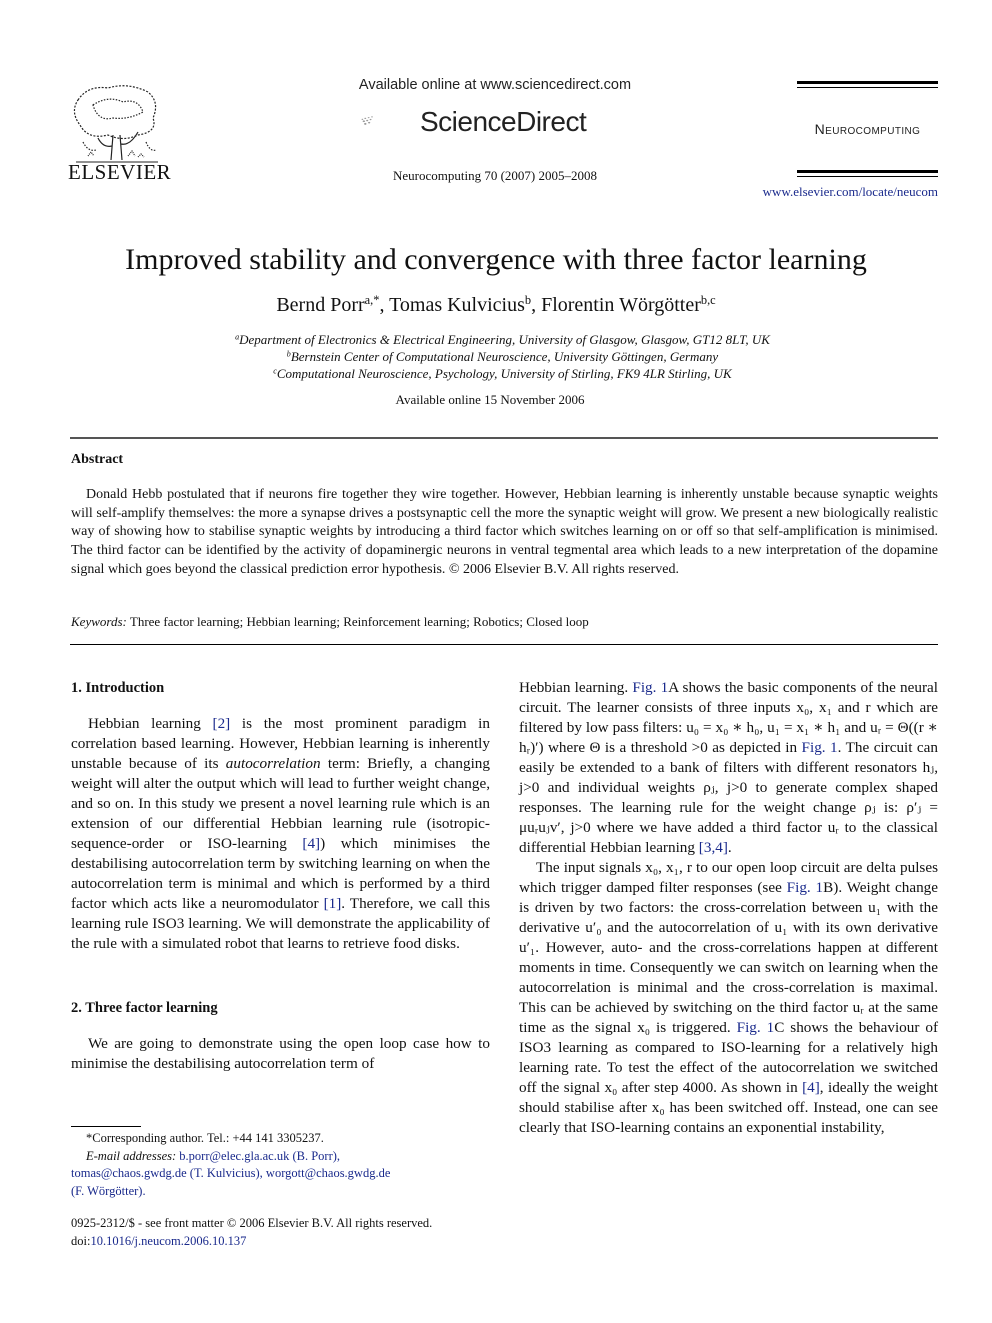  What do you see at coordinates (372, 300) in the screenshot?
I see `author-affiliation-mark: a,*` at bounding box center [372, 300].